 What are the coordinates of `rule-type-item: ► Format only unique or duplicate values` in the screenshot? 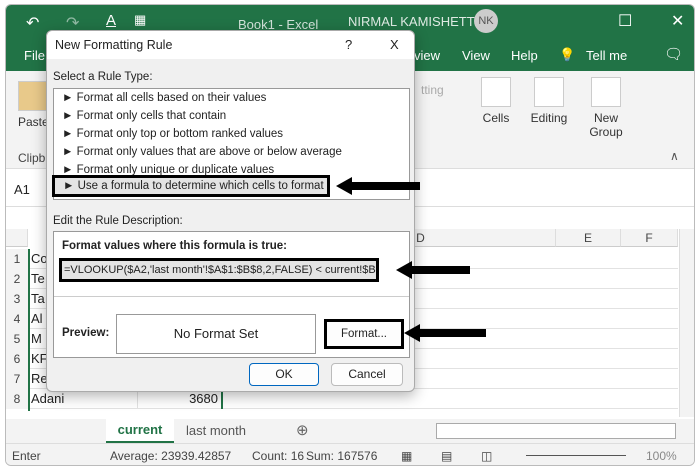 It's located at (231, 168).